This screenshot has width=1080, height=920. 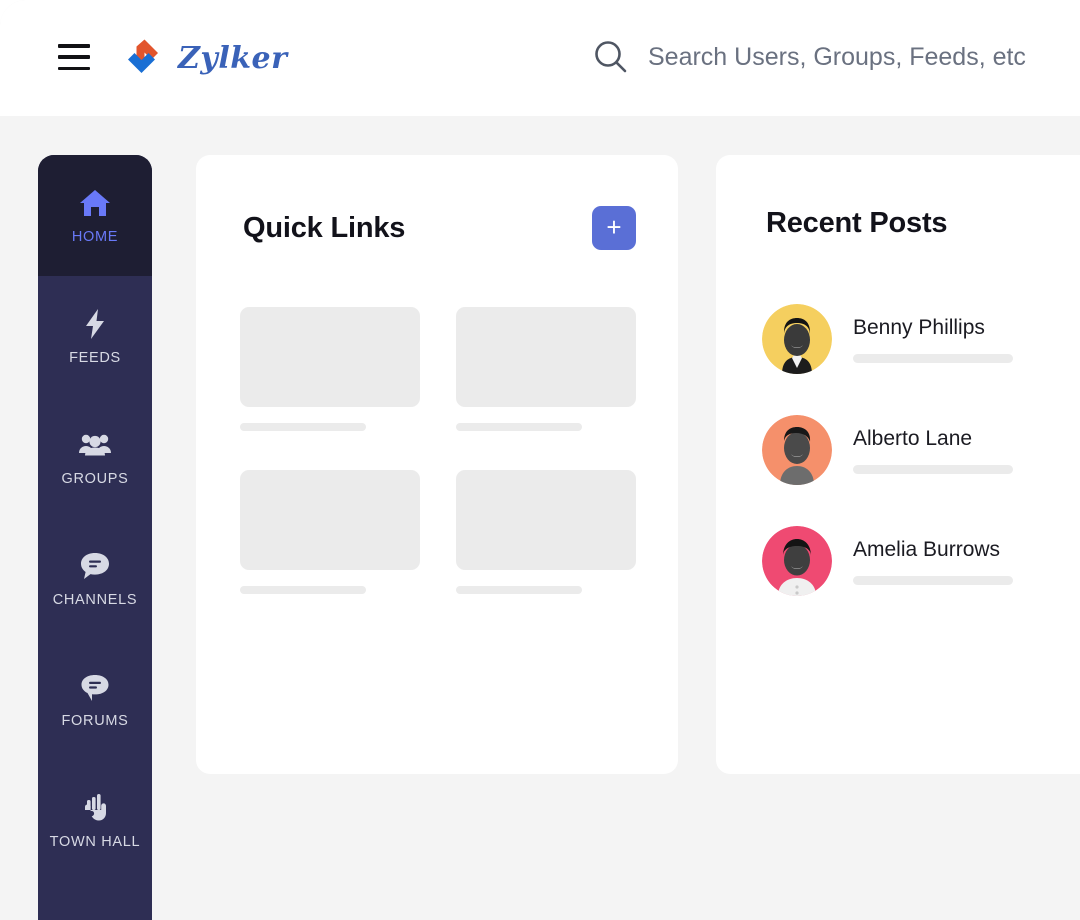 What do you see at coordinates (919, 327) in the screenshot?
I see `post-author-name: Benny Phillips` at bounding box center [919, 327].